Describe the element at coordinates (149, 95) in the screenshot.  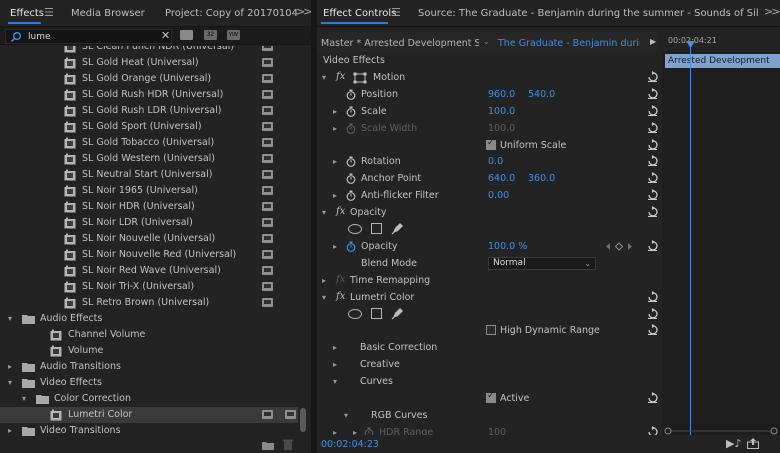
I see `effect-row: SL Gold Rush HDR (Universal)` at that location.